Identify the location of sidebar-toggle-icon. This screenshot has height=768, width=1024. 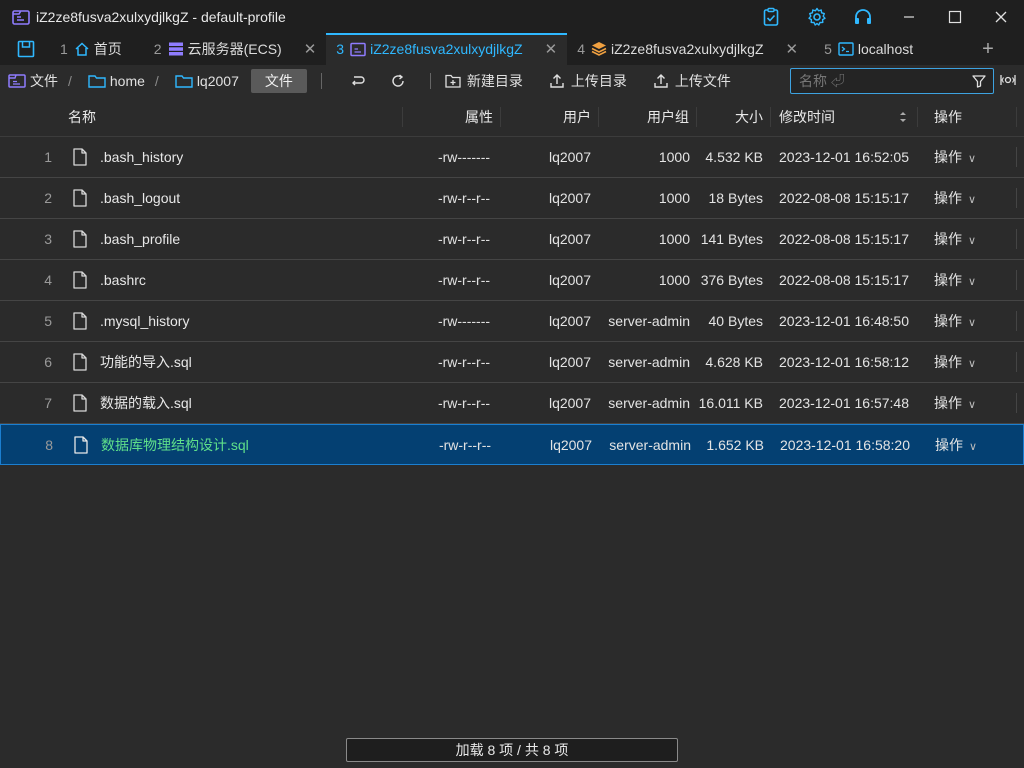
(26, 49).